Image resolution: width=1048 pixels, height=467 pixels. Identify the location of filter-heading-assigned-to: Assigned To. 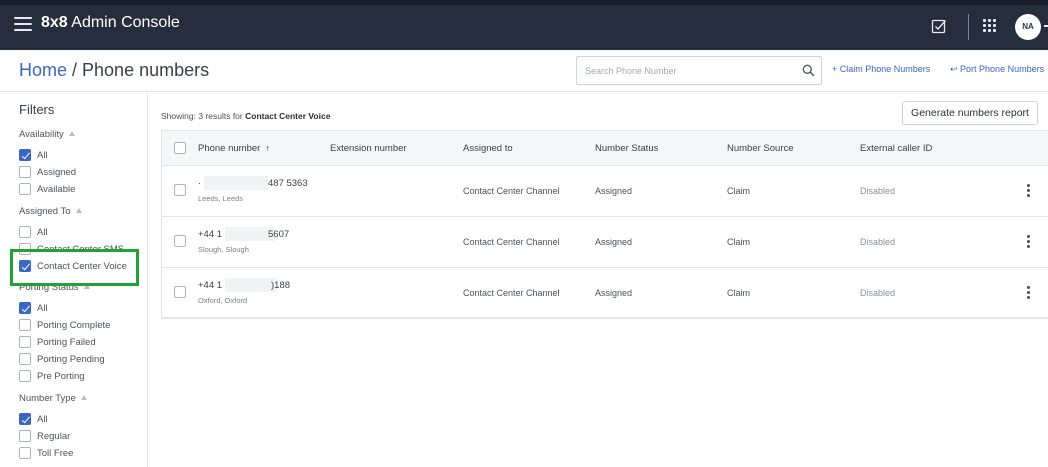
(50, 211).